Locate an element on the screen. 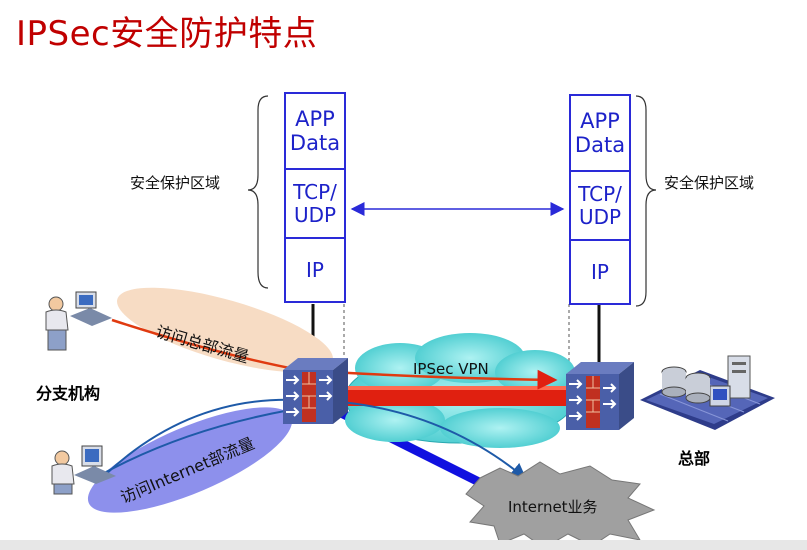  hq-firewall is located at coordinates (600, 396).